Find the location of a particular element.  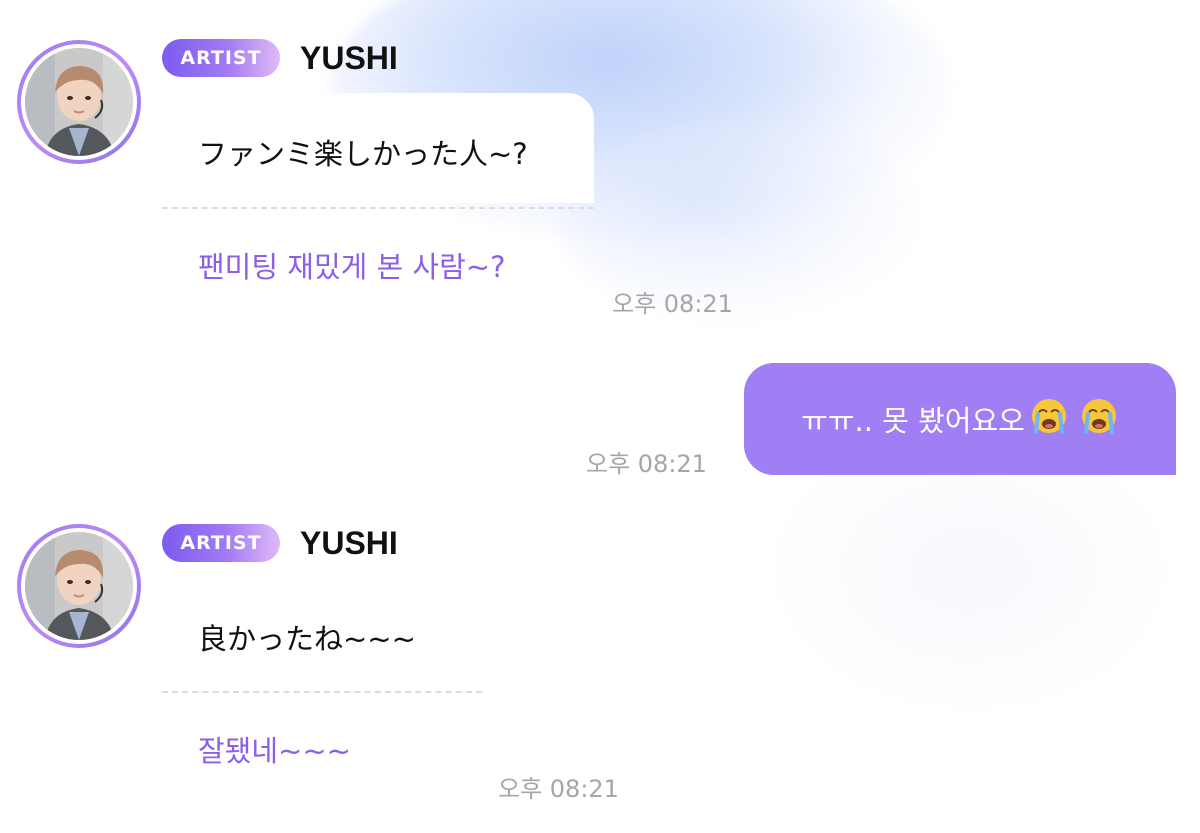

user-message-text: ㅠㅠ.. 못 봤어요오 is located at coordinates (913, 421).